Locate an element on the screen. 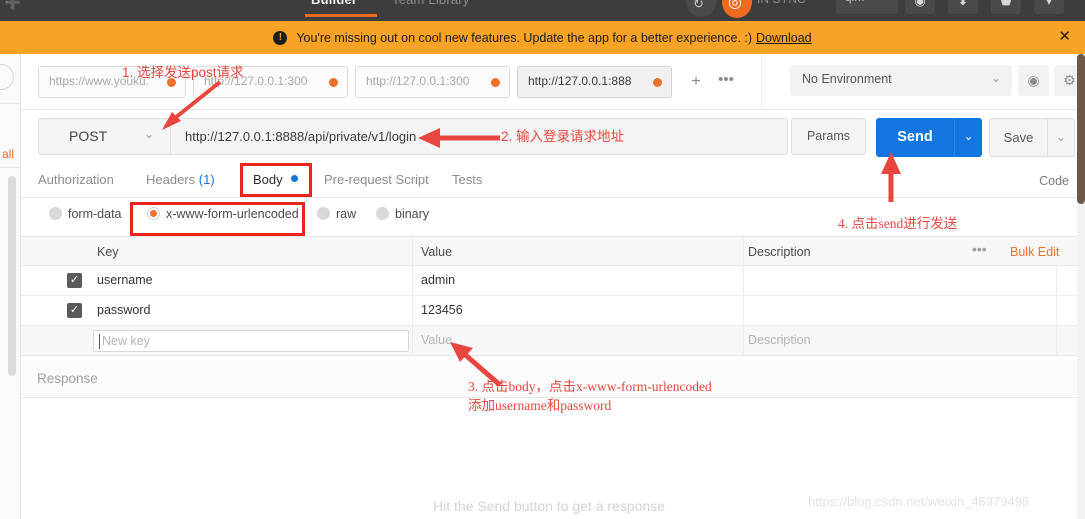 Image resolution: width=1085 pixels, height=519 pixels. send-options-chevron-down-icon: ⌄ is located at coordinates (968, 137).